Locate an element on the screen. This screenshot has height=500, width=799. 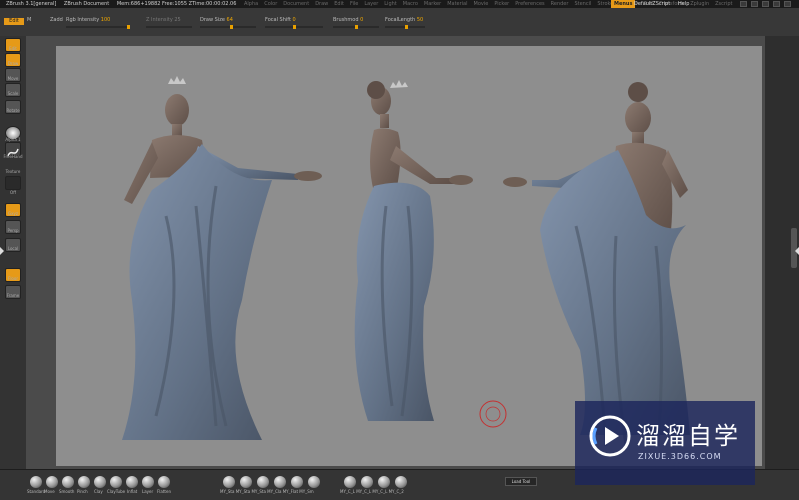
texture-button is located at coordinates (13, 183).